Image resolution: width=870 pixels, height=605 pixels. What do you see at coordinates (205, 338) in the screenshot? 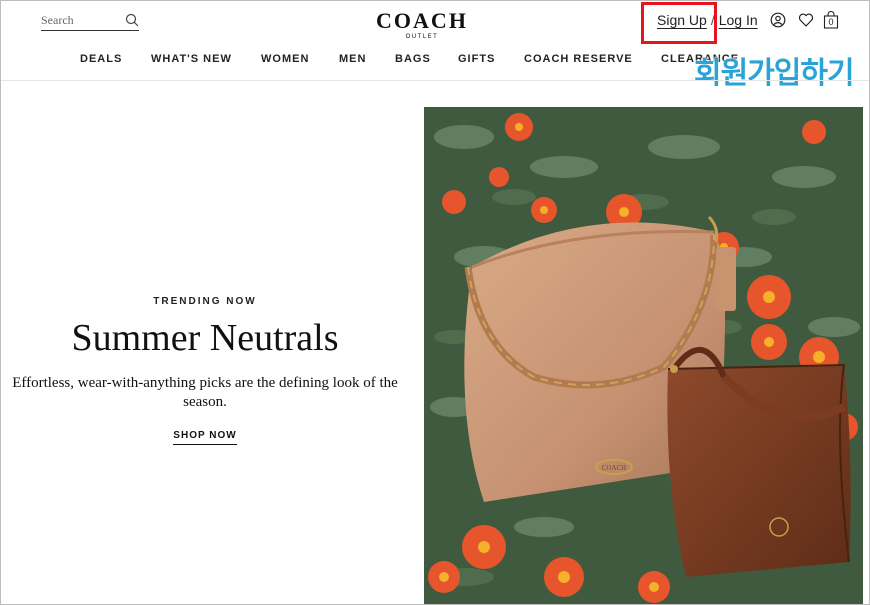
I see `hero-headline: Summer Neutrals` at bounding box center [205, 338].